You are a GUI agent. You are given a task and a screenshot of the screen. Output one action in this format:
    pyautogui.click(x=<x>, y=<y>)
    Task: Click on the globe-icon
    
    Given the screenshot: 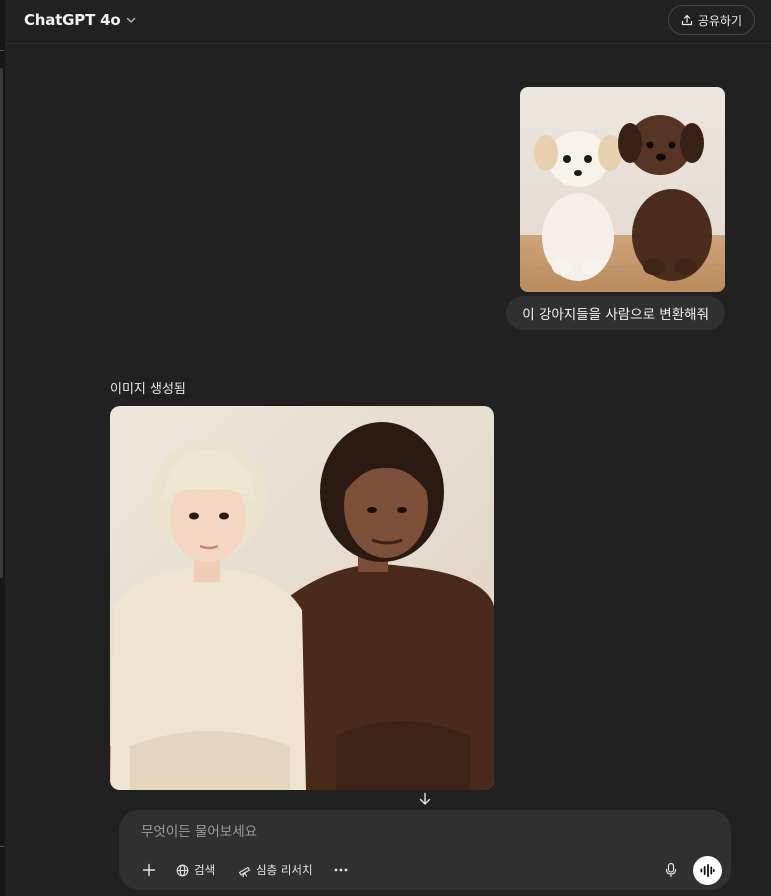 What is the action you would take?
    pyautogui.click(x=182, y=870)
    